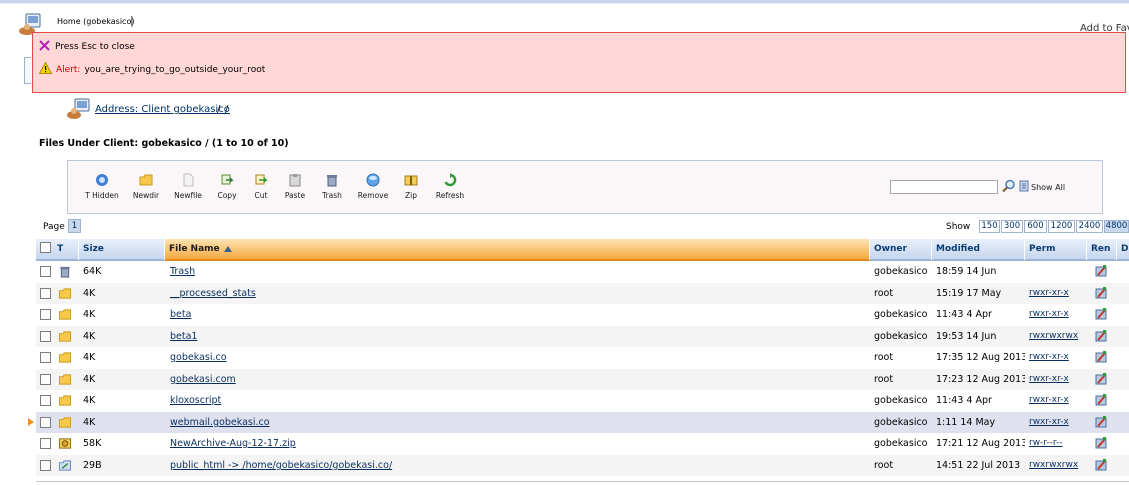 The image size is (1129, 485). Describe the element at coordinates (1116, 226) in the screenshot. I see `per-page-4800: 4800` at that location.